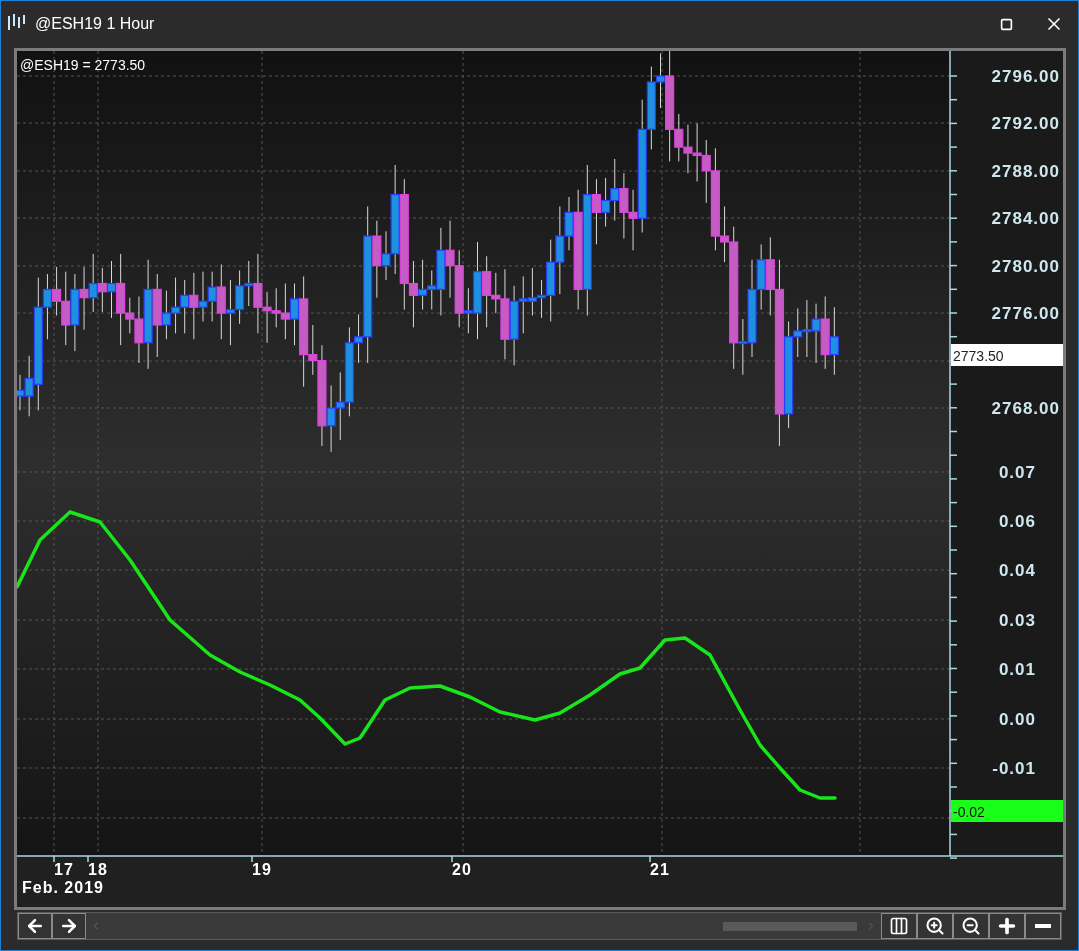  Describe the element at coordinates (1017, 669) in the screenshot. I see `oscillator-axis-label: 0.01` at that location.